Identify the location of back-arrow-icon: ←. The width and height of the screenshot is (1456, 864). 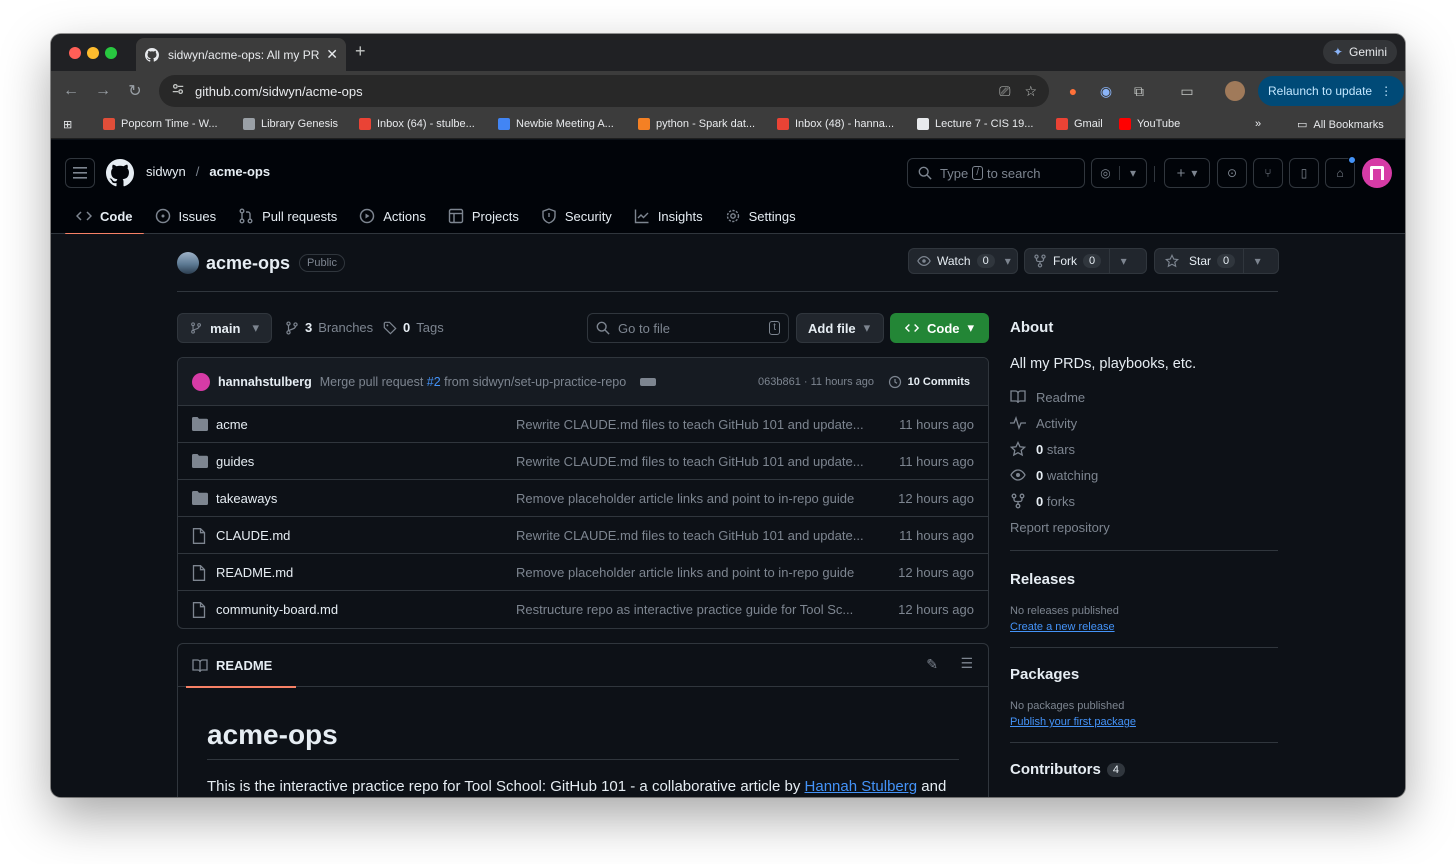
(71, 91).